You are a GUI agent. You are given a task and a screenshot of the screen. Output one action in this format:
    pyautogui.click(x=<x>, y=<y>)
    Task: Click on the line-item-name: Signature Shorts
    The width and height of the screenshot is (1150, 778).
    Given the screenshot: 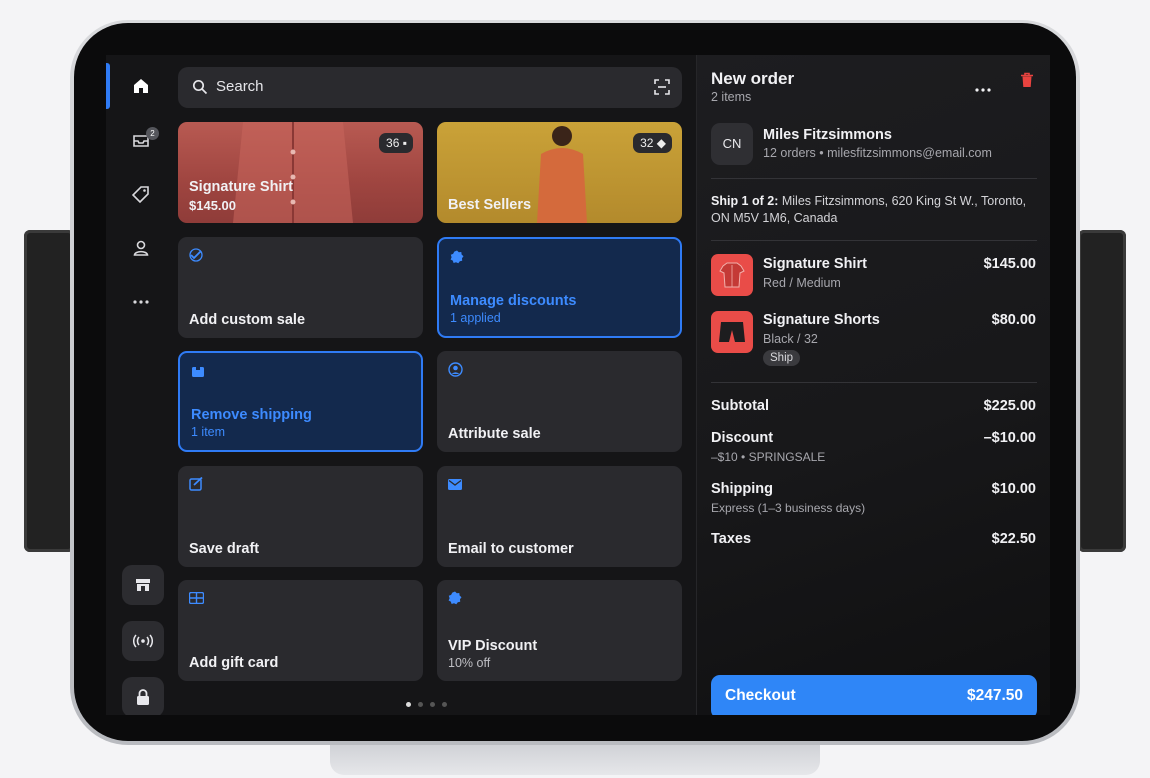 What is the action you would take?
    pyautogui.click(x=821, y=320)
    